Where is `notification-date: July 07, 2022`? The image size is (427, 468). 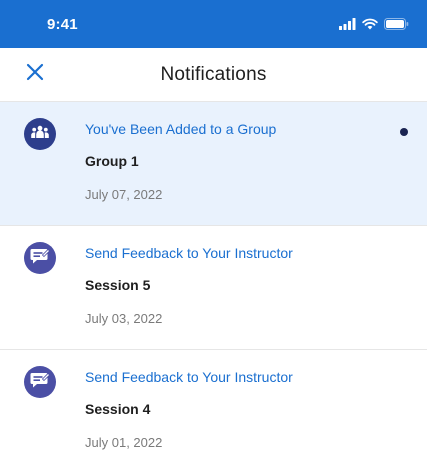 notification-date: July 07, 2022 is located at coordinates (124, 194).